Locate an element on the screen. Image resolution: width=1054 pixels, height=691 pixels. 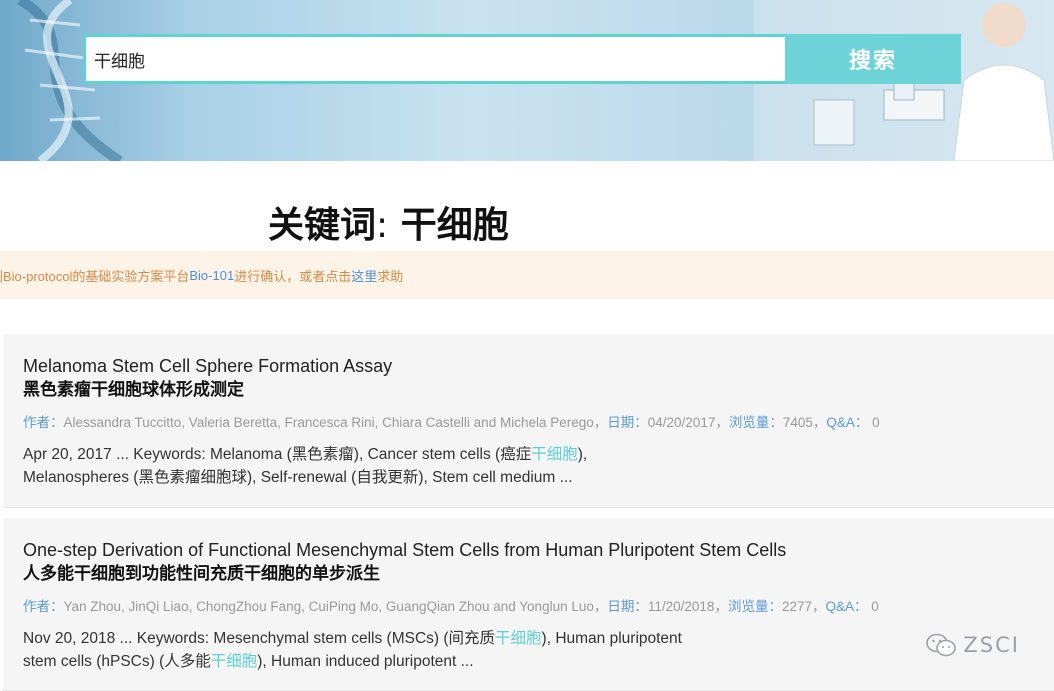
snippet-text: ), Human pluripotent is located at coordinates (611, 638).